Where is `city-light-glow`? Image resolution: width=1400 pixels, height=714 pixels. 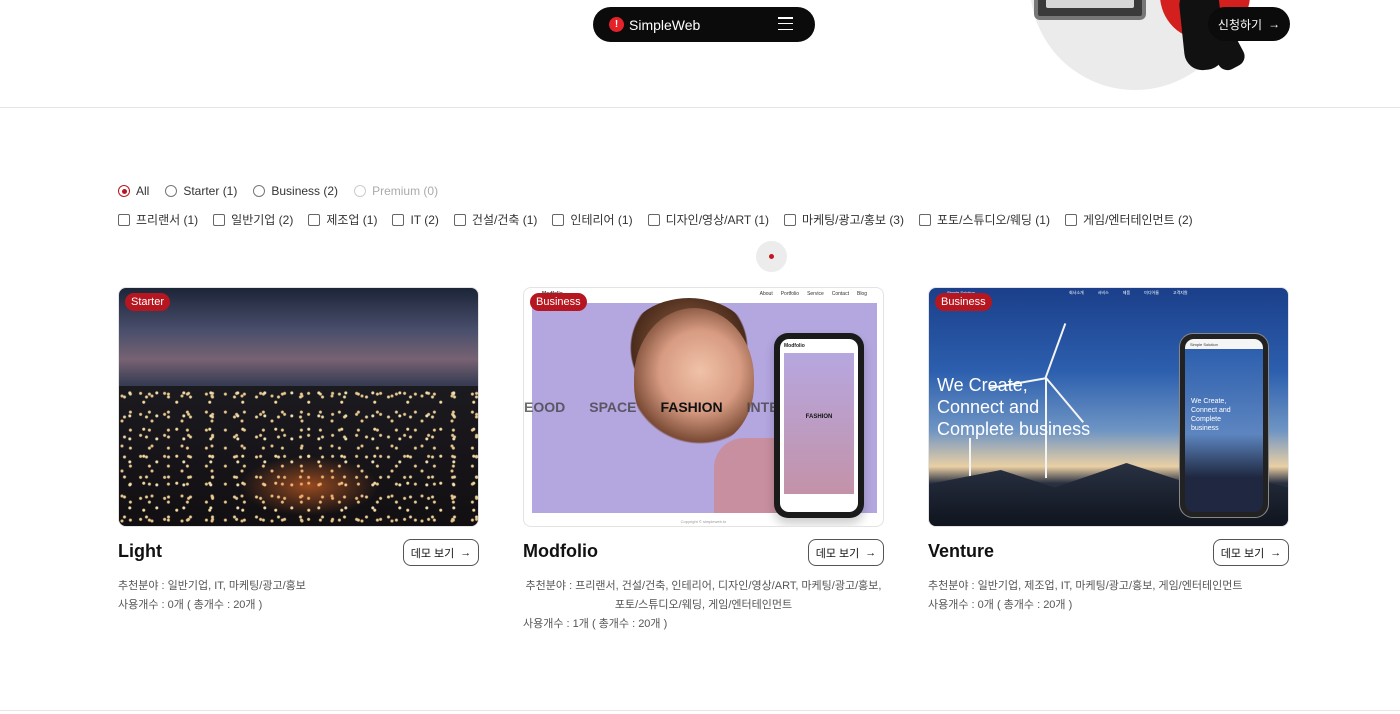 city-light-glow is located at coordinates (309, 486).